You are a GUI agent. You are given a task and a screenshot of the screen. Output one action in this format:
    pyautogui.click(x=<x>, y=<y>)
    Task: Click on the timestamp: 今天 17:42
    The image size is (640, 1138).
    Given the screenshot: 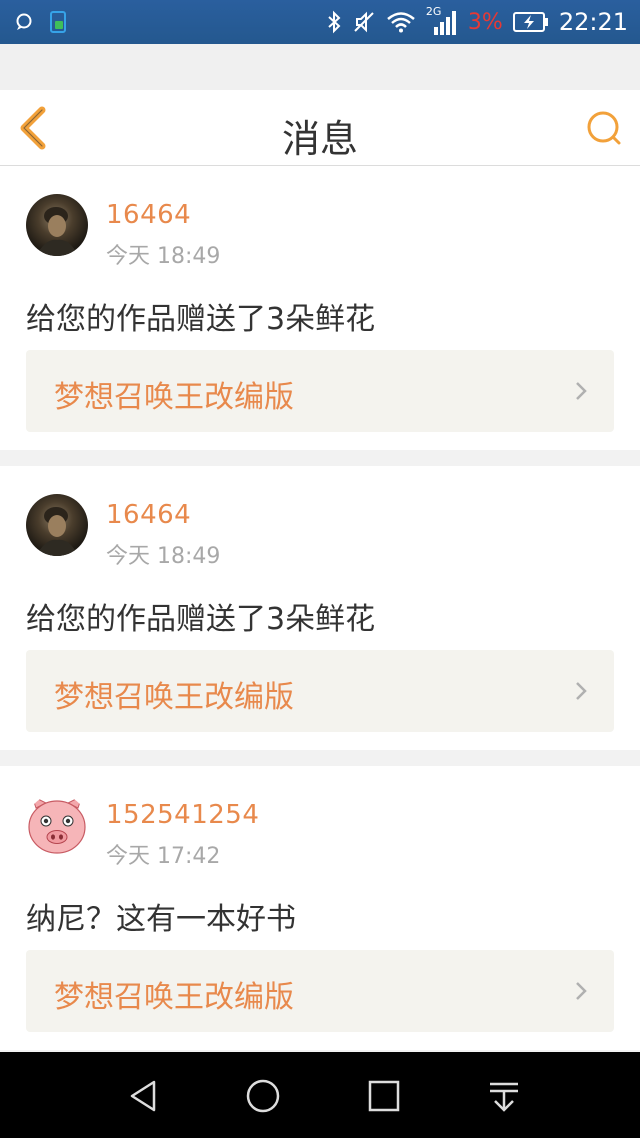 What is the action you would take?
    pyautogui.click(x=163, y=856)
    